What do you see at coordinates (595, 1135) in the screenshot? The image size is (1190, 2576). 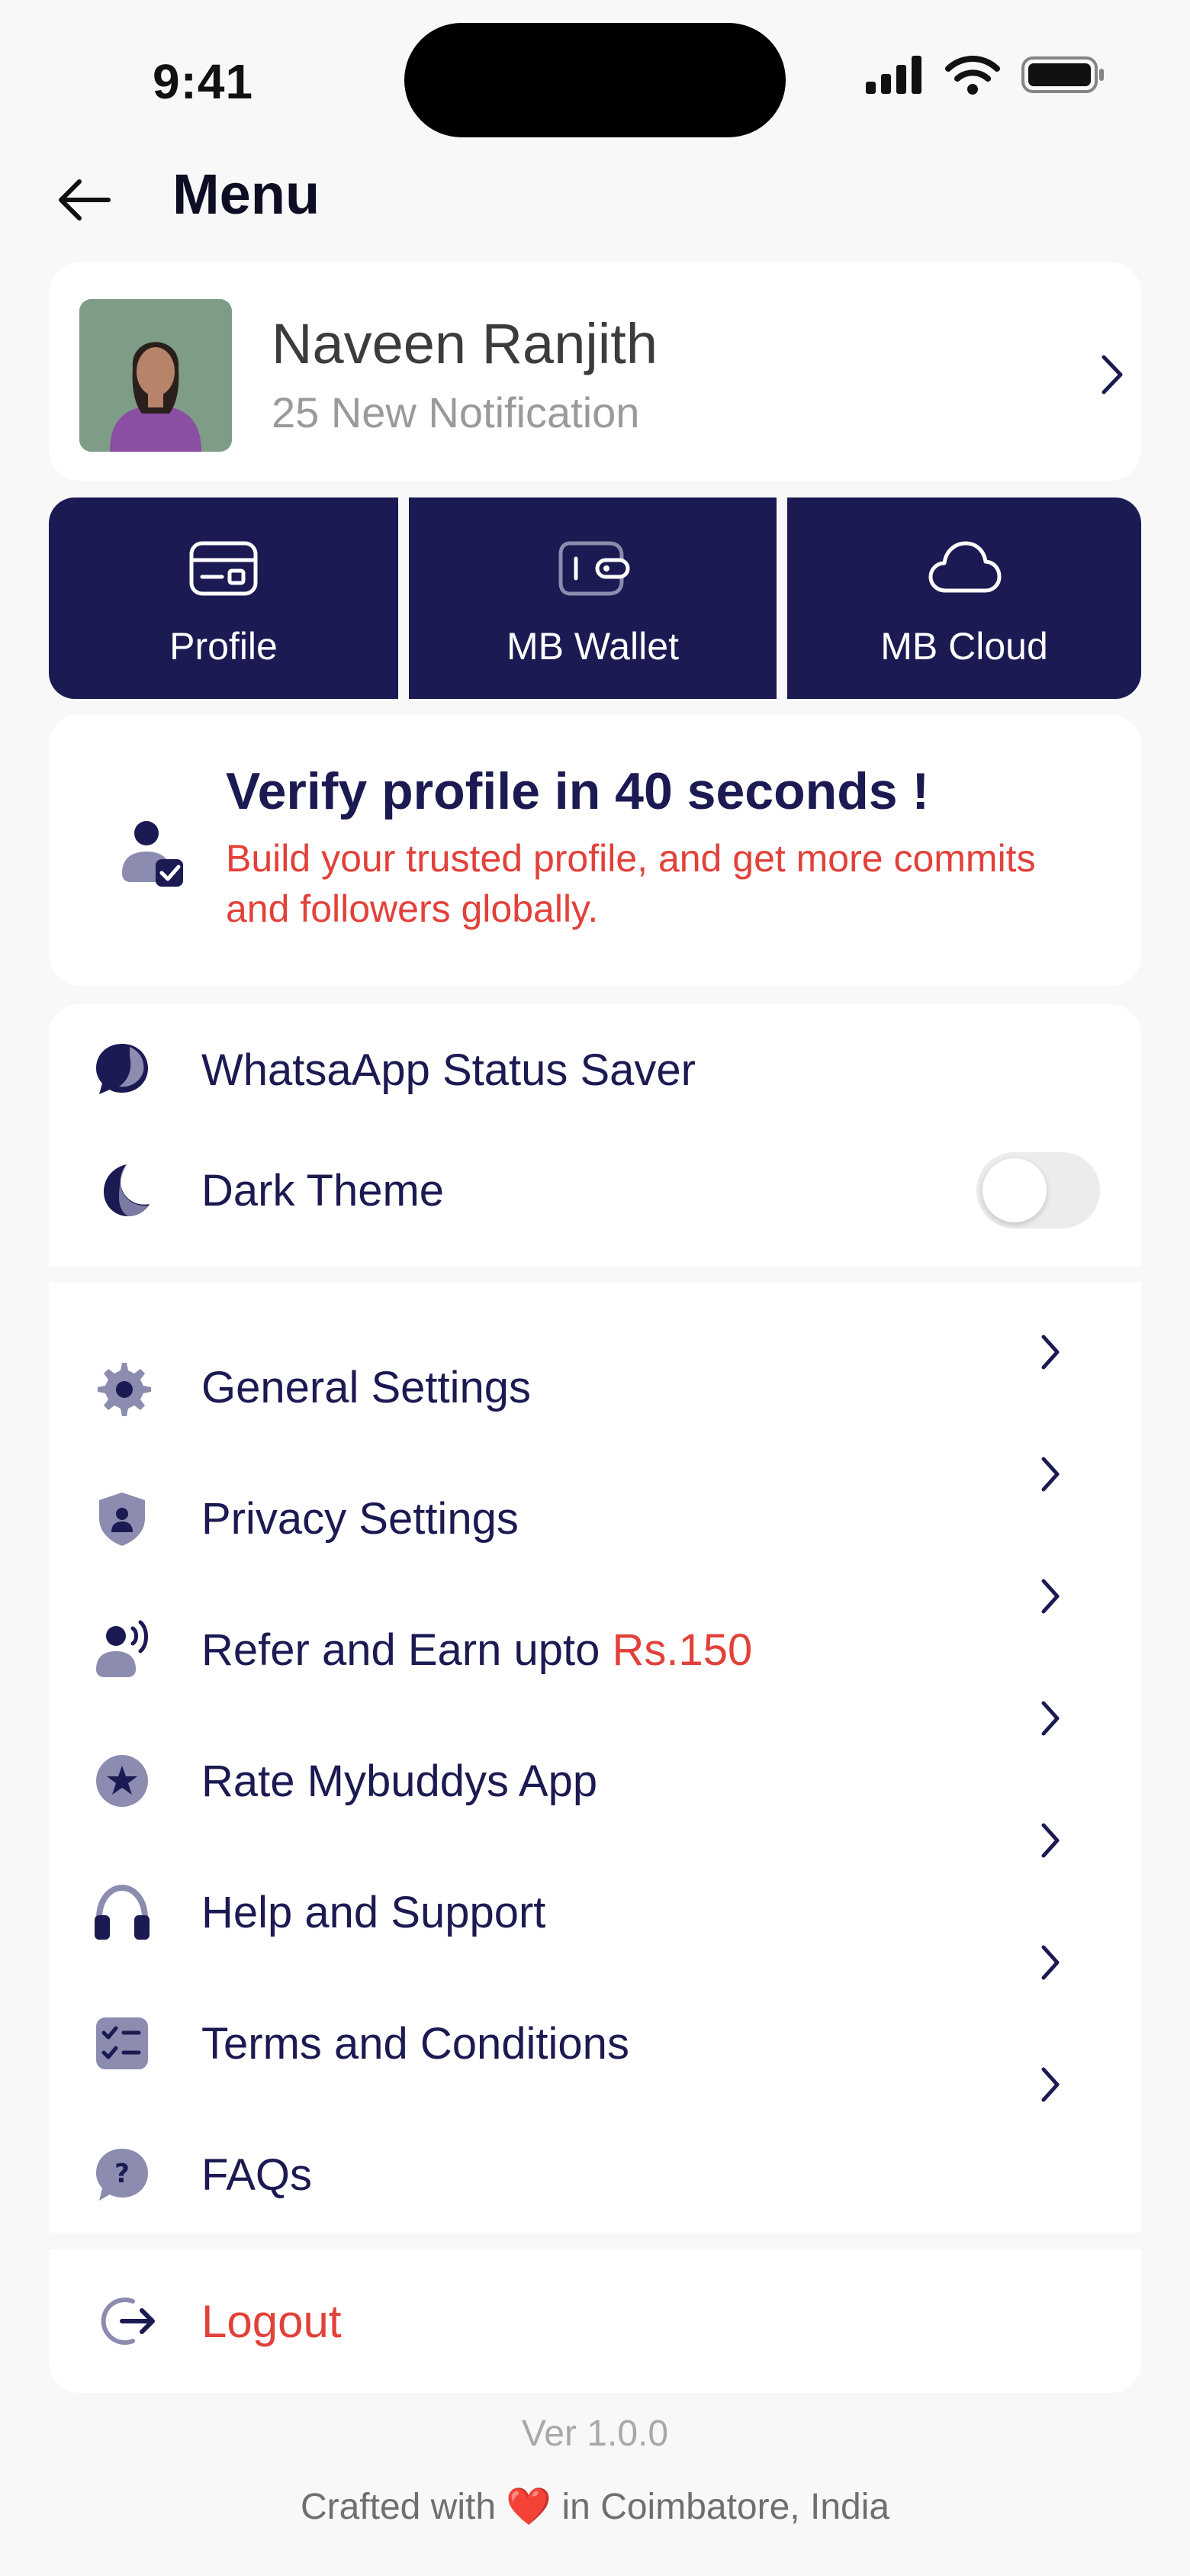 I see `toggles-section: WhatsaApp Status Saver Dark Theme` at bounding box center [595, 1135].